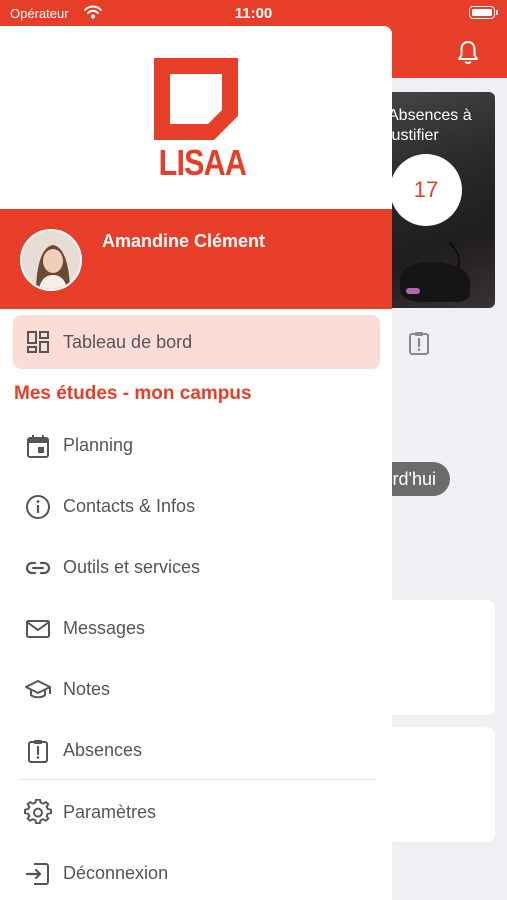 This screenshot has width=507, height=900. What do you see at coordinates (196, 812) in the screenshot?
I see `sidebar-item-settings: Paramètres` at bounding box center [196, 812].